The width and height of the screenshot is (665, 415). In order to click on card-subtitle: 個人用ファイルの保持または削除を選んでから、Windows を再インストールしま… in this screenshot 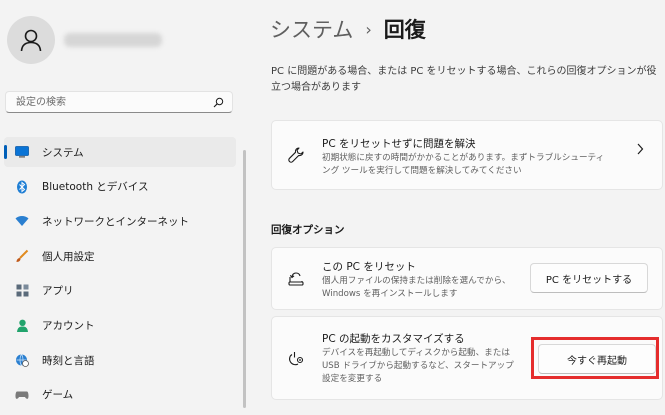, I will do `click(416, 287)`.